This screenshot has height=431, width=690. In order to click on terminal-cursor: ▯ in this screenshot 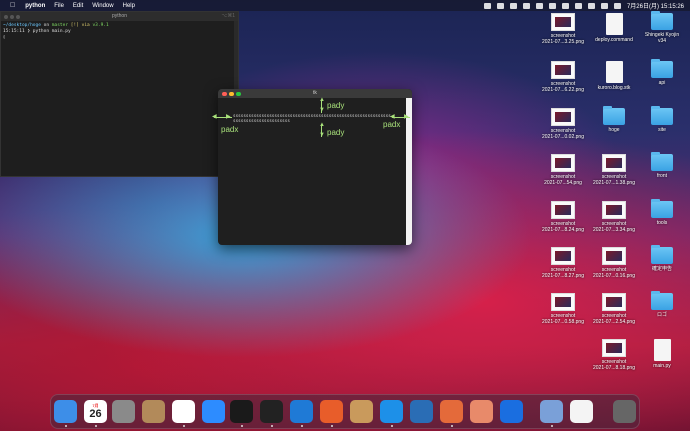, I will do `click(4, 37)`.